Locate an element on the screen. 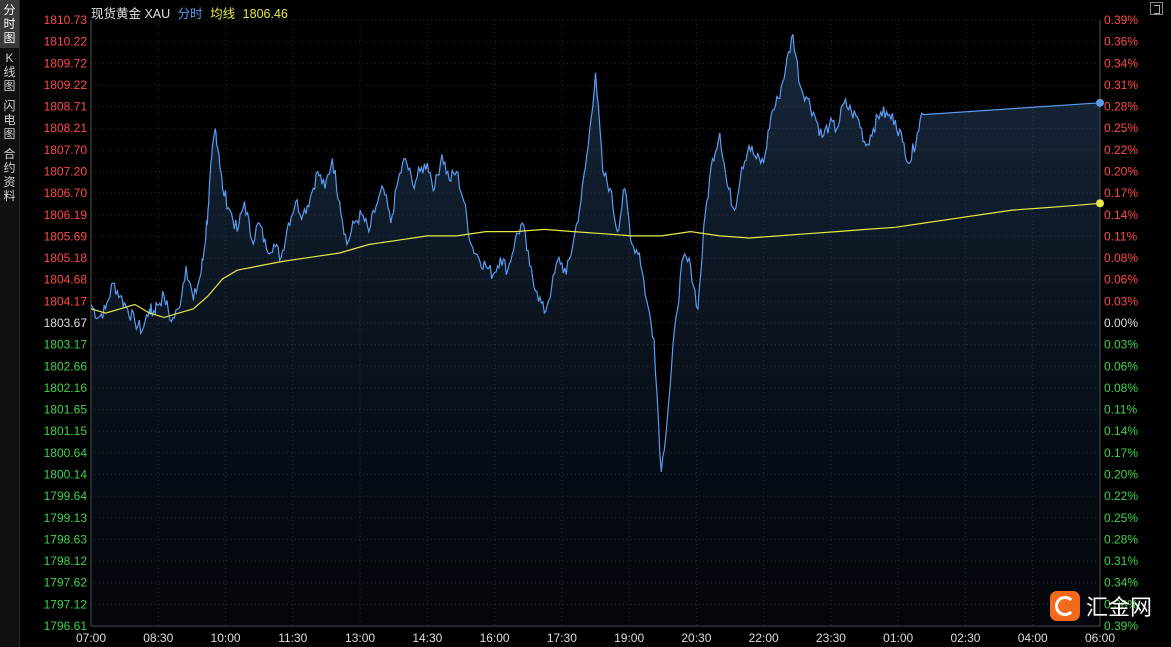 This screenshot has height=647, width=1171. y-tick-label: 1807.20 is located at coordinates (66, 172).